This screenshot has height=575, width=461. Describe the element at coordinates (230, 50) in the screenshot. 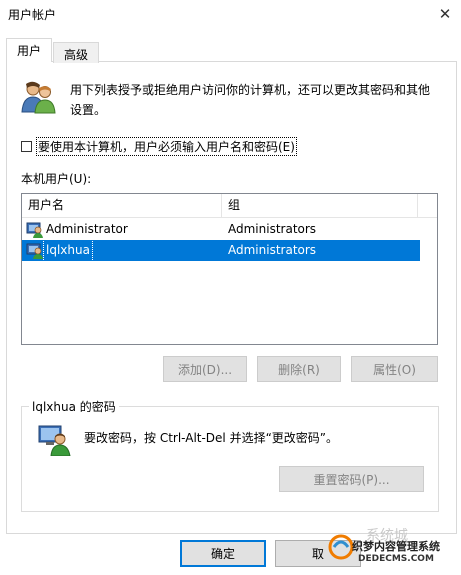

I see `tab-strip: 用户 高级` at that location.